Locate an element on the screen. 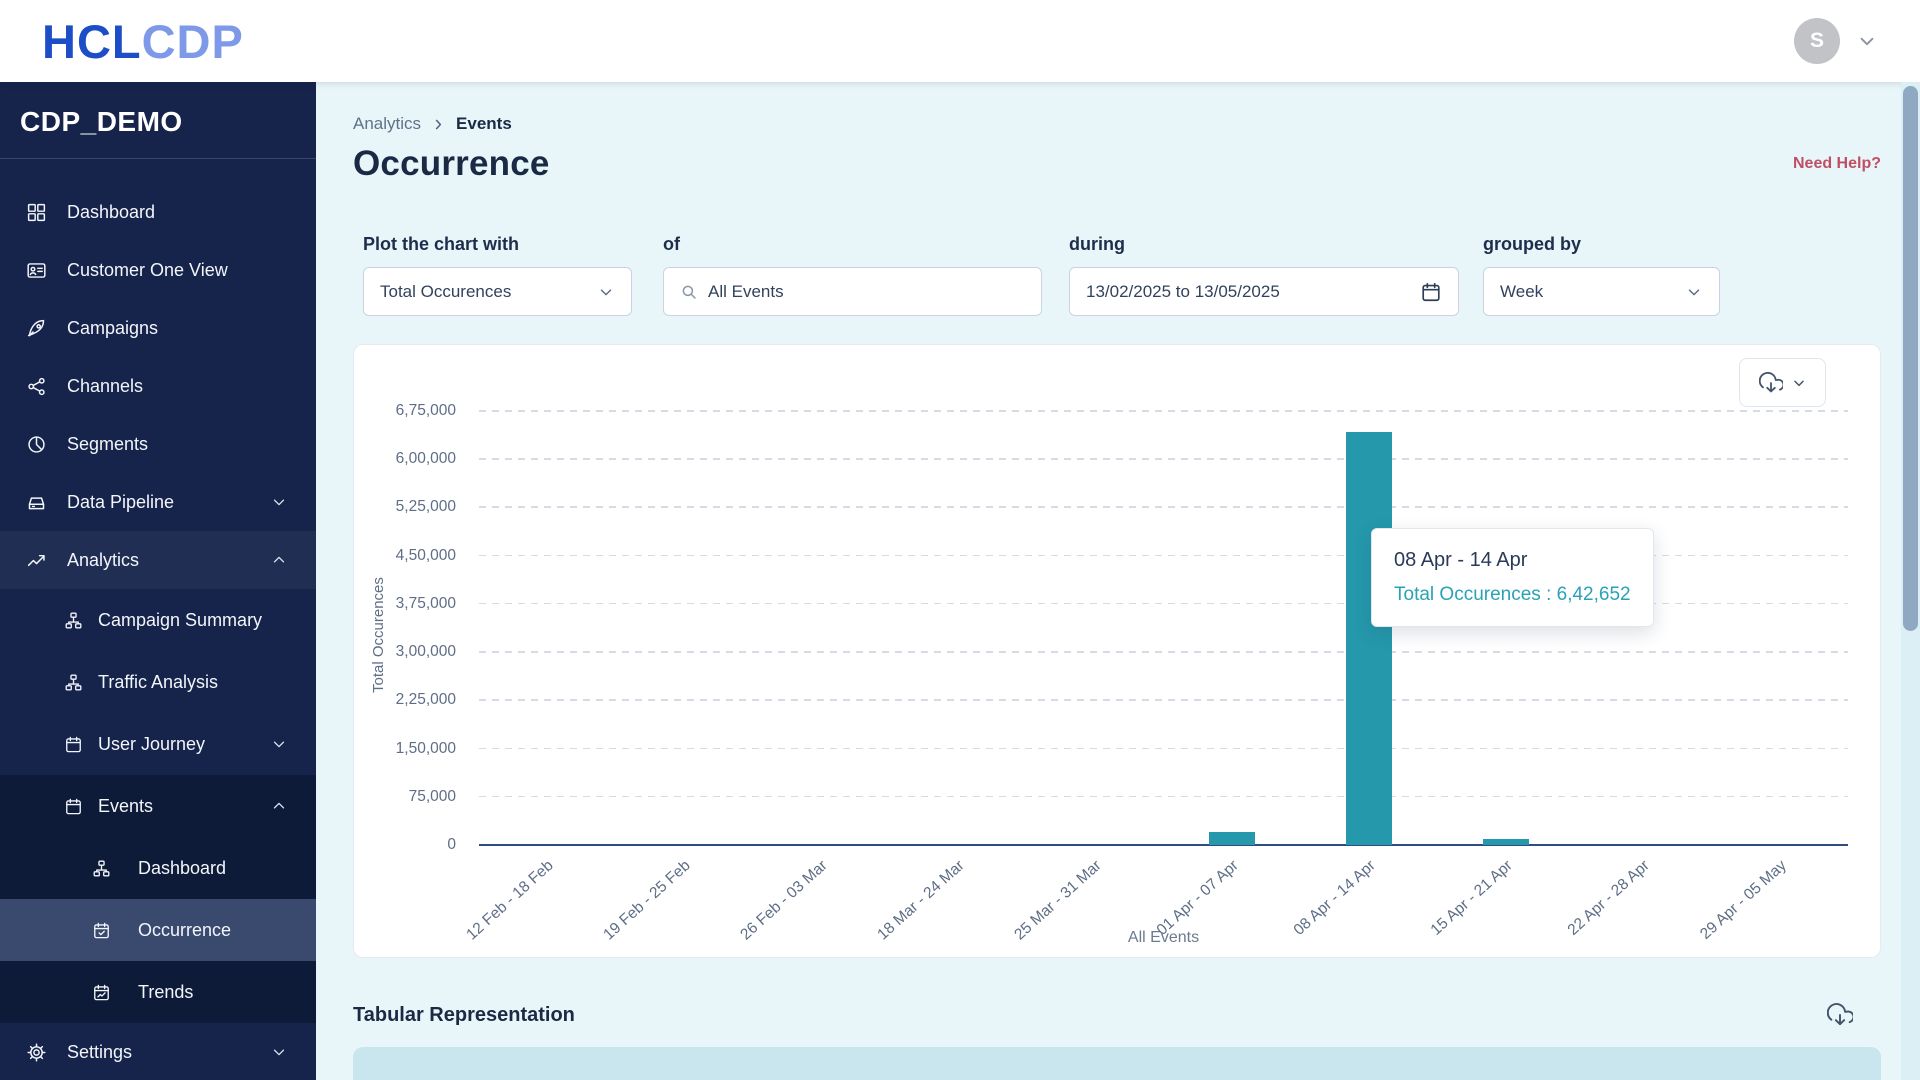 This screenshot has height=1080, width=1920. sidebar-item-label: Settings is located at coordinates (100, 1051).